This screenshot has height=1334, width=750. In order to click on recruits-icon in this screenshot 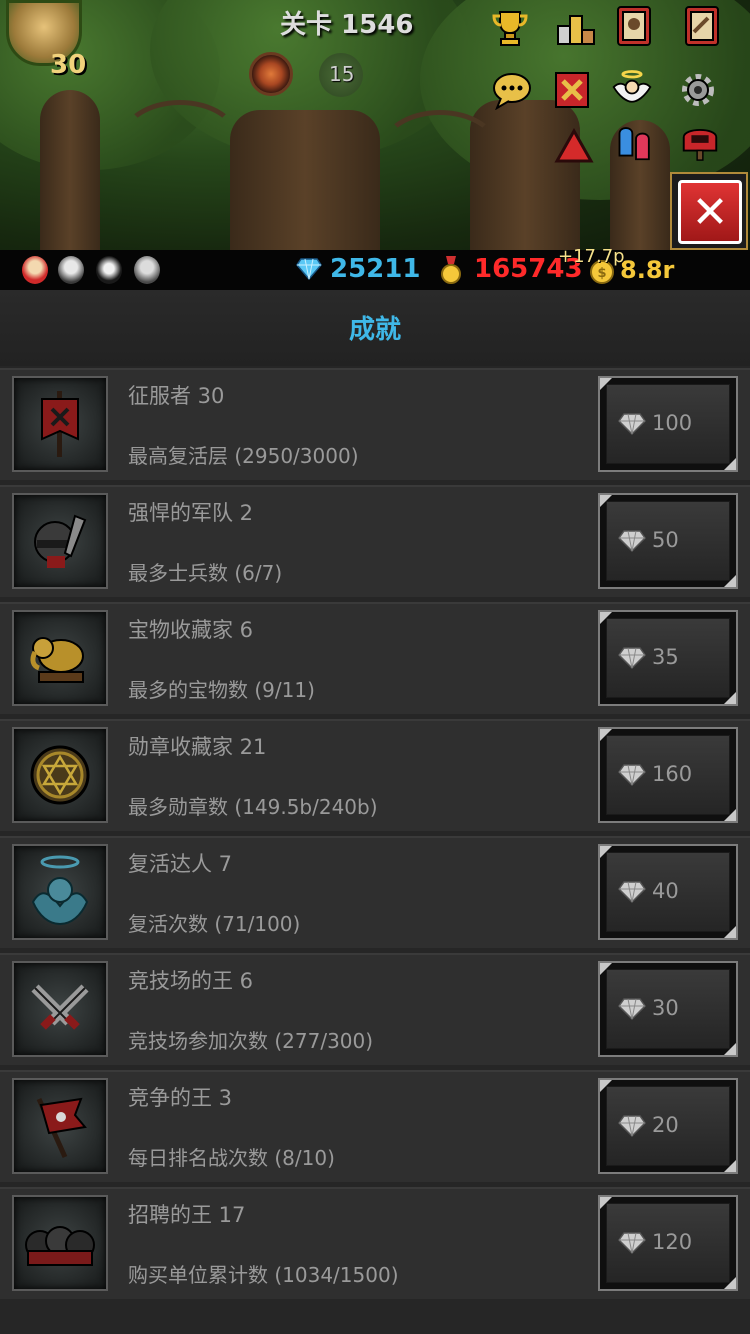, I will do `click(60, 1243)`.